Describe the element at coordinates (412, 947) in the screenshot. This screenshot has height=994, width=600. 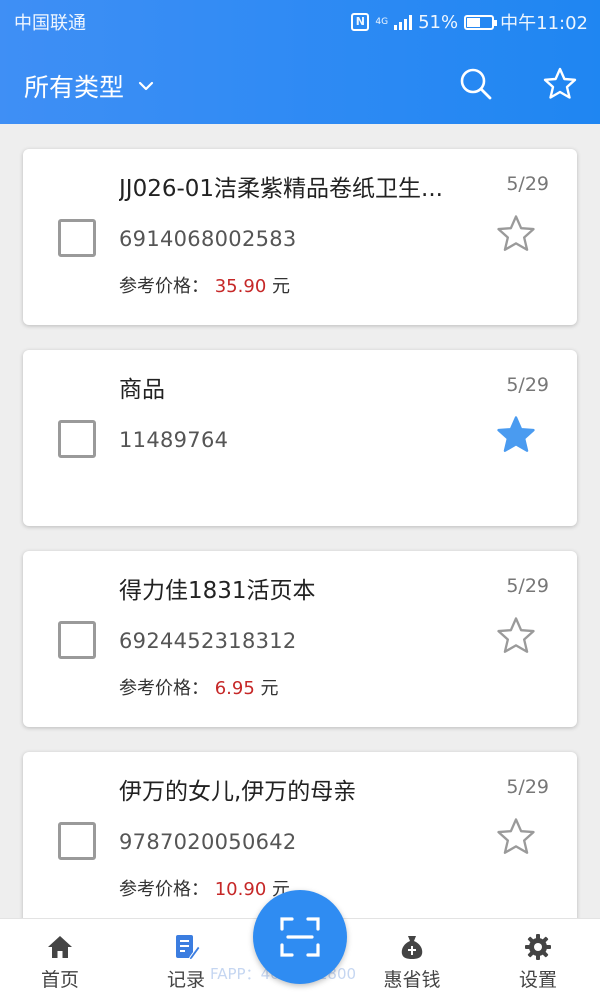
I see `money-bag-icon` at that location.